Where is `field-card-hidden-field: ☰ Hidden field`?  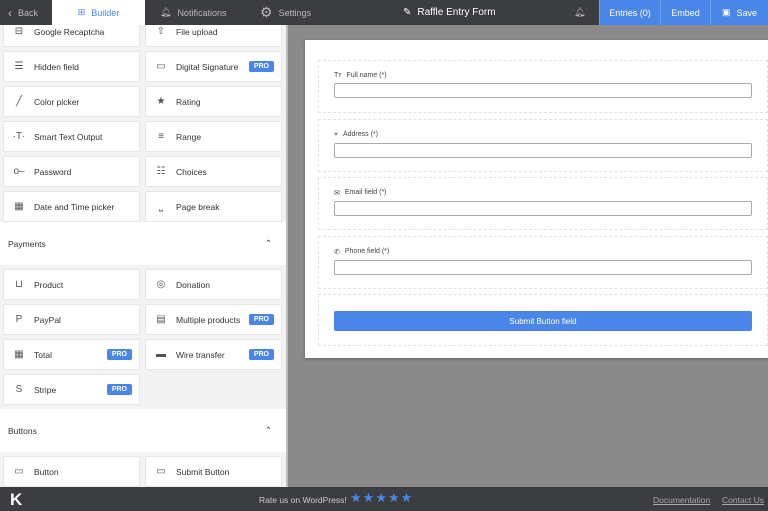 field-card-hidden-field: ☰ Hidden field is located at coordinates (71, 66).